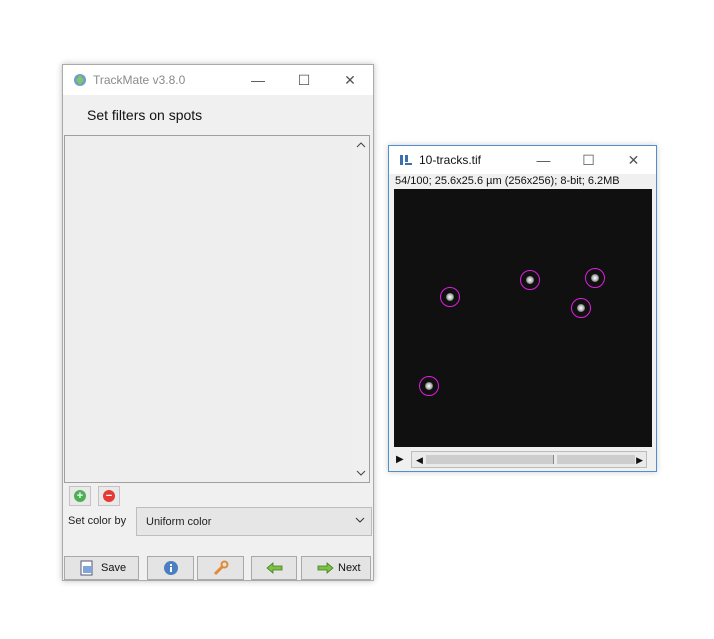 The image size is (714, 639). I want to click on trackmate-app-icon, so click(80, 80).